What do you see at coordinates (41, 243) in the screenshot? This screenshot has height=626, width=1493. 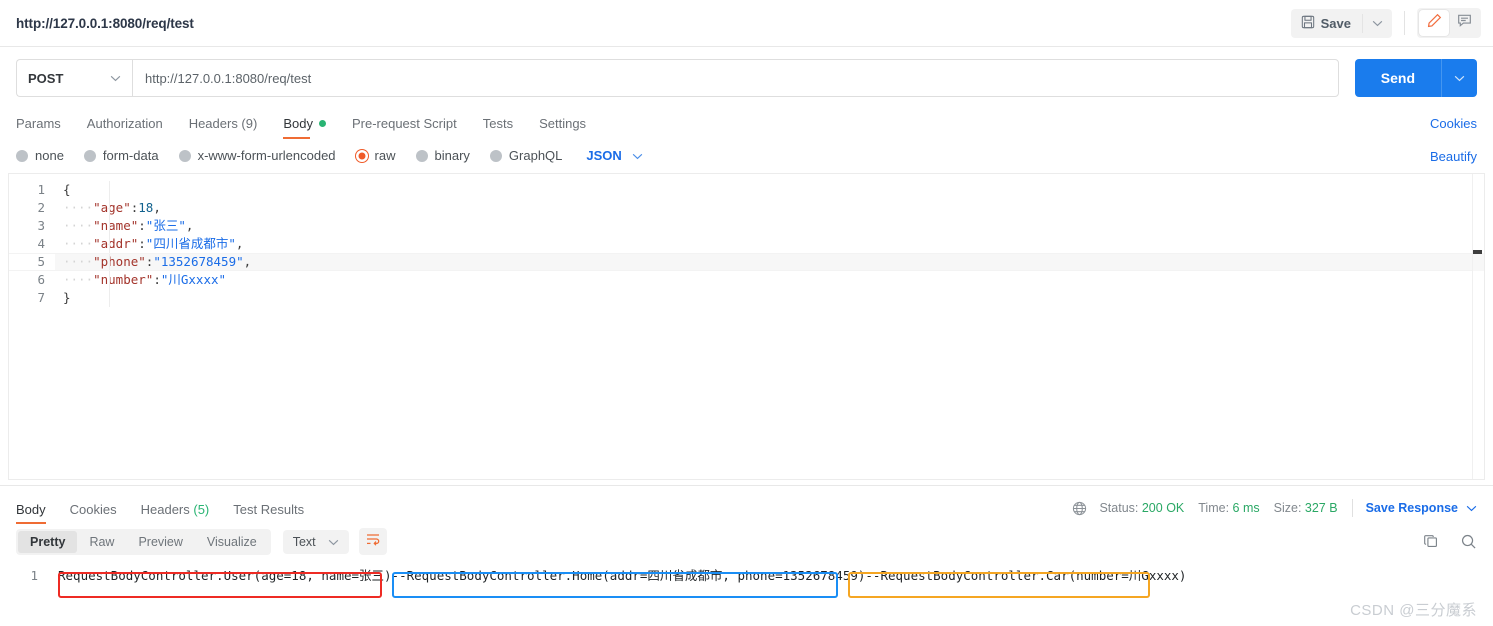 I see `line-number: 4` at bounding box center [41, 243].